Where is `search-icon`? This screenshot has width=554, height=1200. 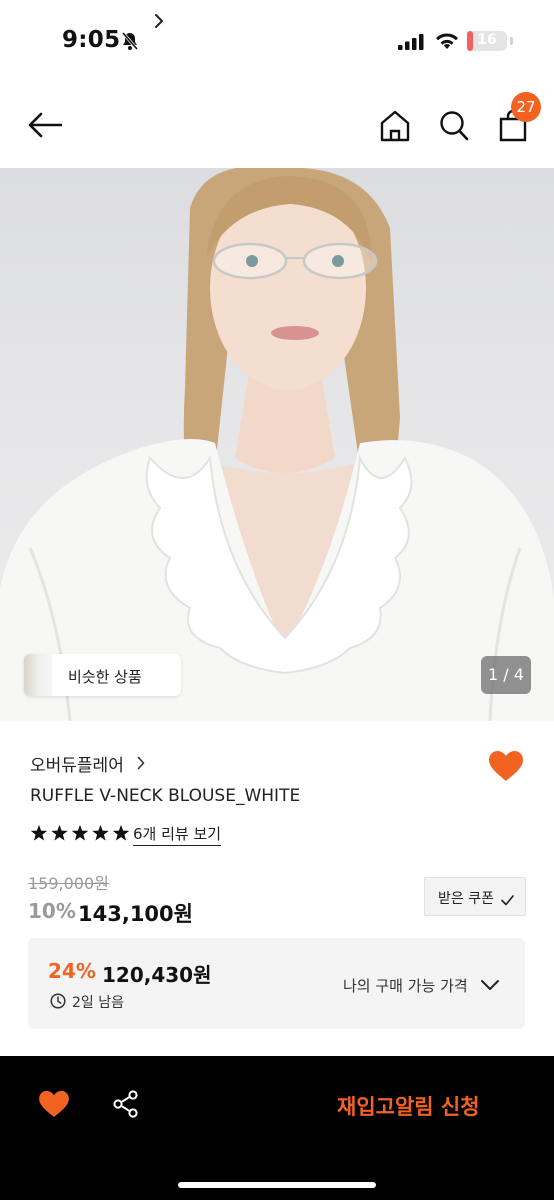
search-icon is located at coordinates (454, 128).